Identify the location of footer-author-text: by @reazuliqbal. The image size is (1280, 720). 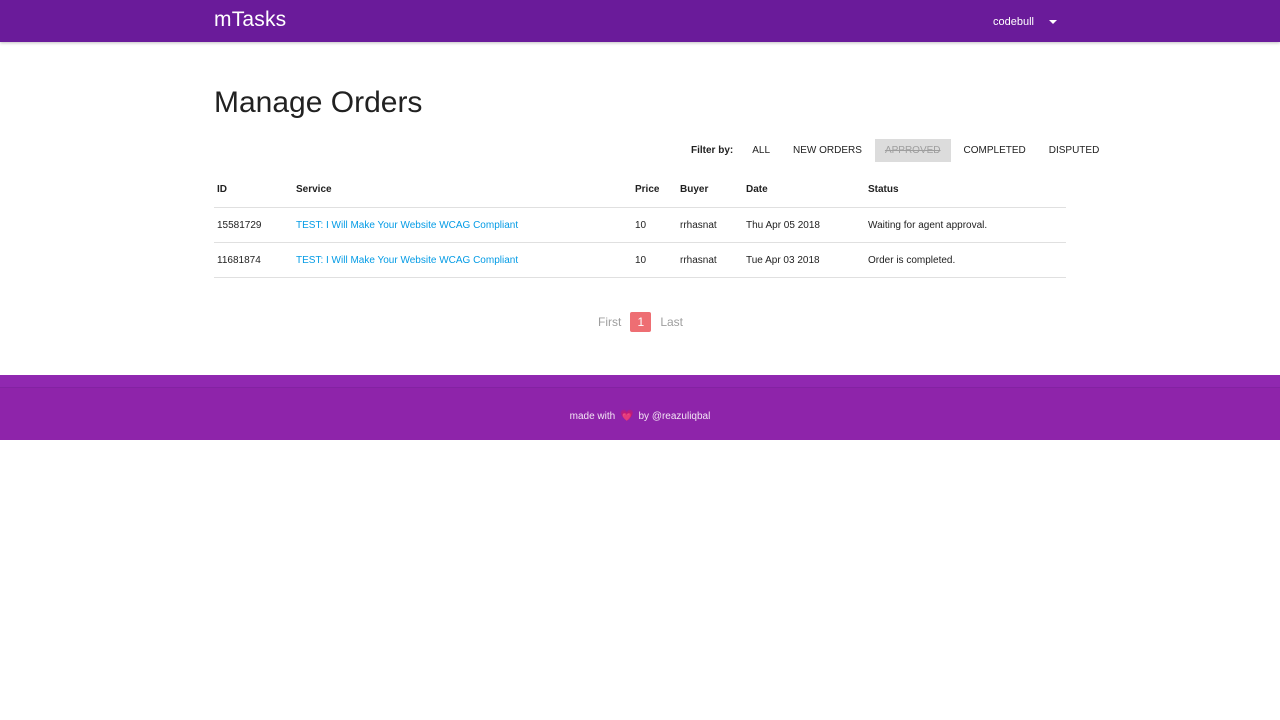
(674, 416).